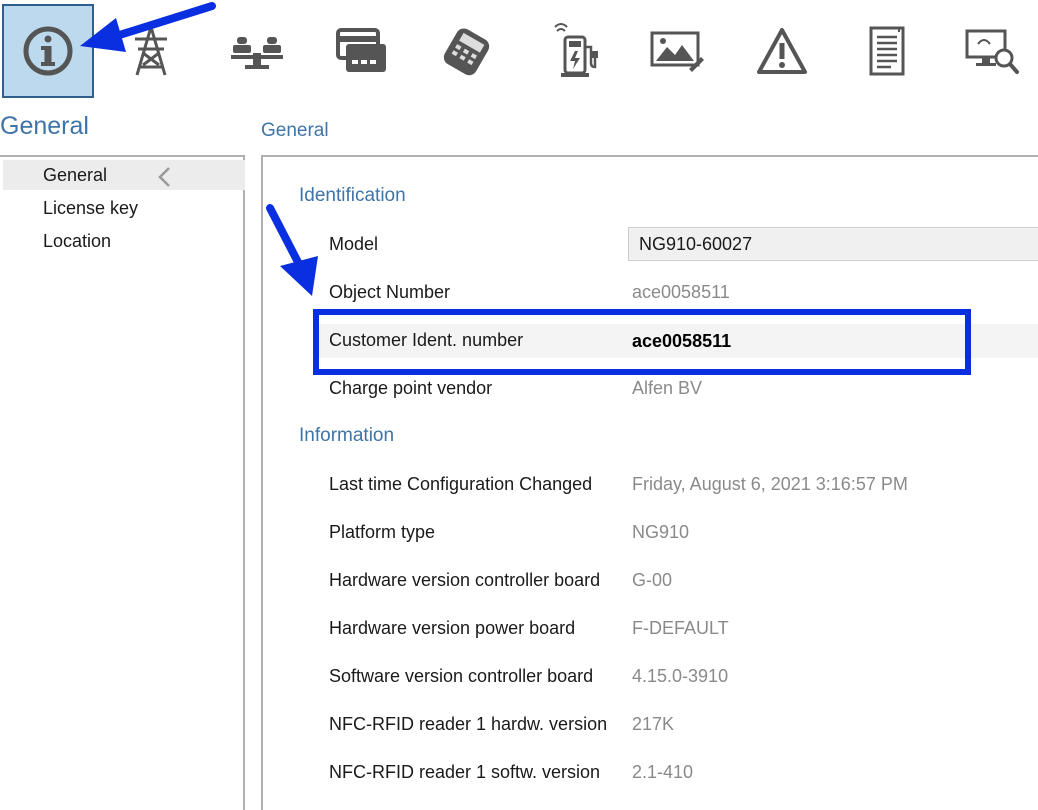 This screenshot has width=1038, height=810. What do you see at coordinates (124, 241) in the screenshot?
I see `sidebar-item-location: Location` at bounding box center [124, 241].